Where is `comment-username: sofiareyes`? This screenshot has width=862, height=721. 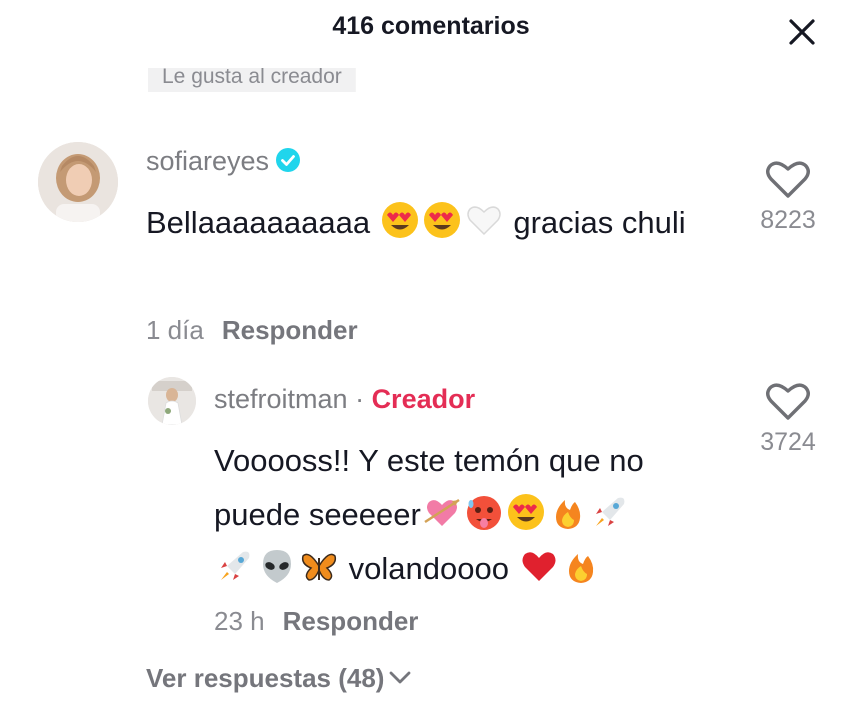
comment-username: sofiareyes is located at coordinates (223, 161).